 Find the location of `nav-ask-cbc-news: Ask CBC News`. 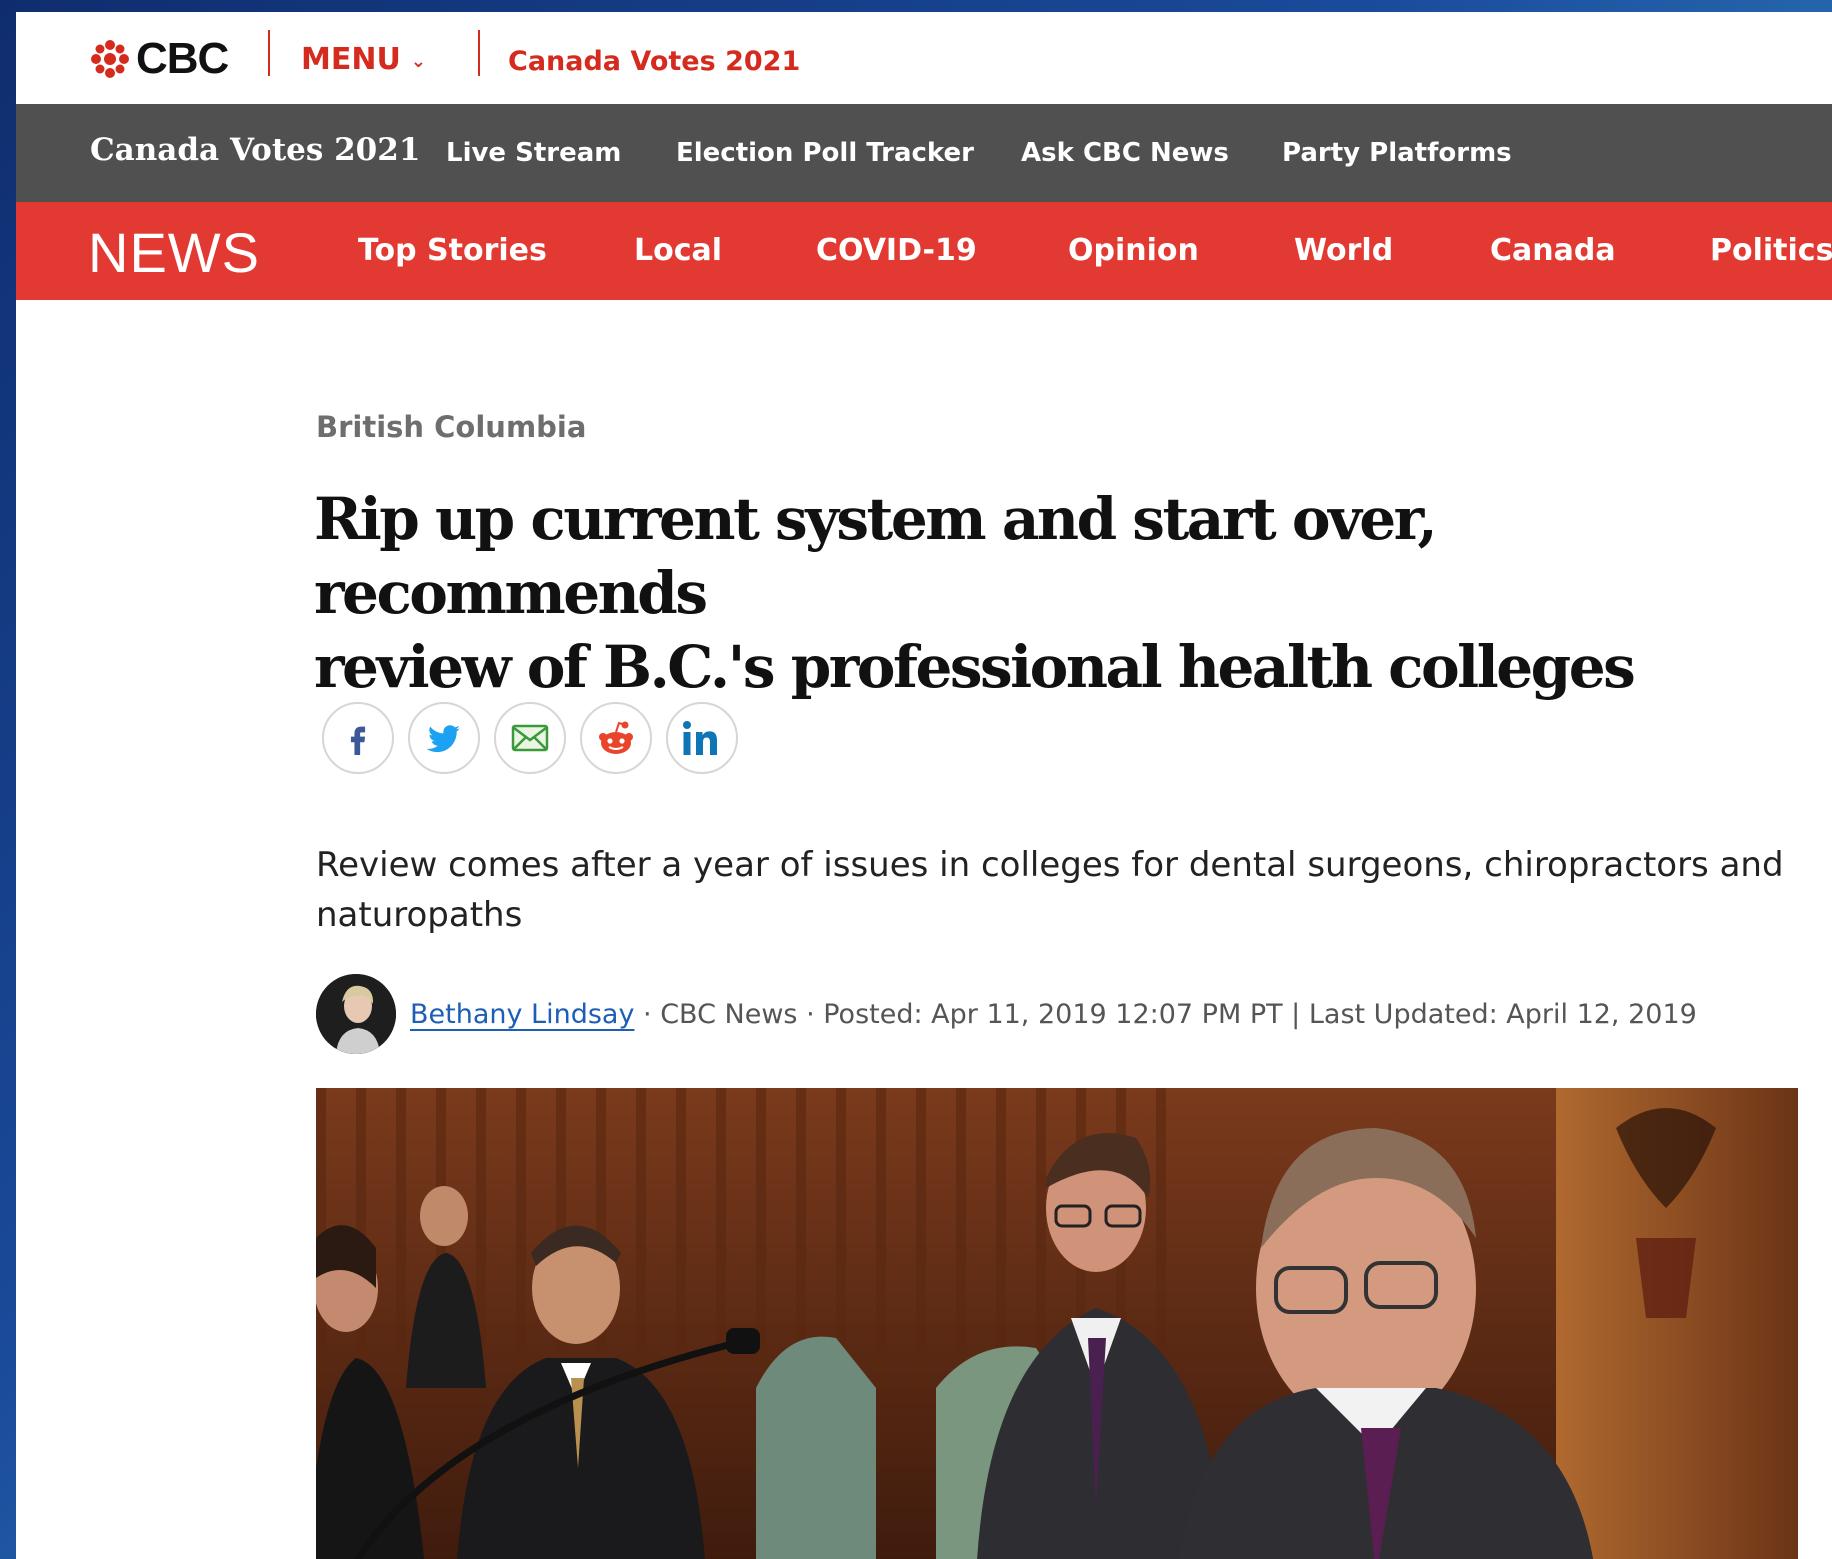

nav-ask-cbc-news: Ask CBC News is located at coordinates (1125, 153).